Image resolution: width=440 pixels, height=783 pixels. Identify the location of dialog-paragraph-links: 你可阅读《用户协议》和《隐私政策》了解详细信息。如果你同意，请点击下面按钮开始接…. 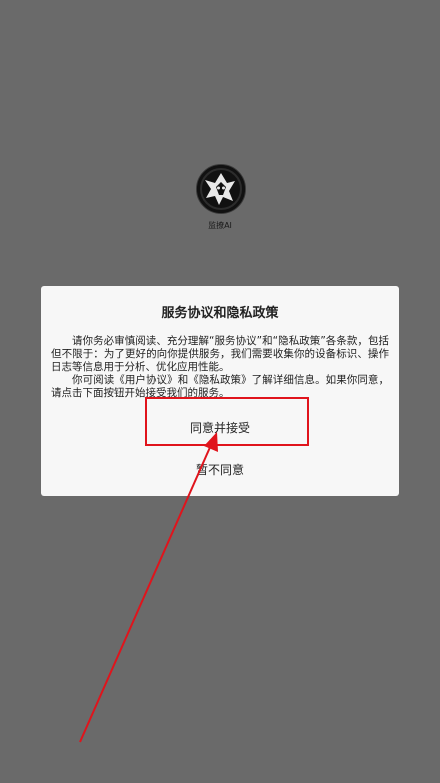
(220, 386).